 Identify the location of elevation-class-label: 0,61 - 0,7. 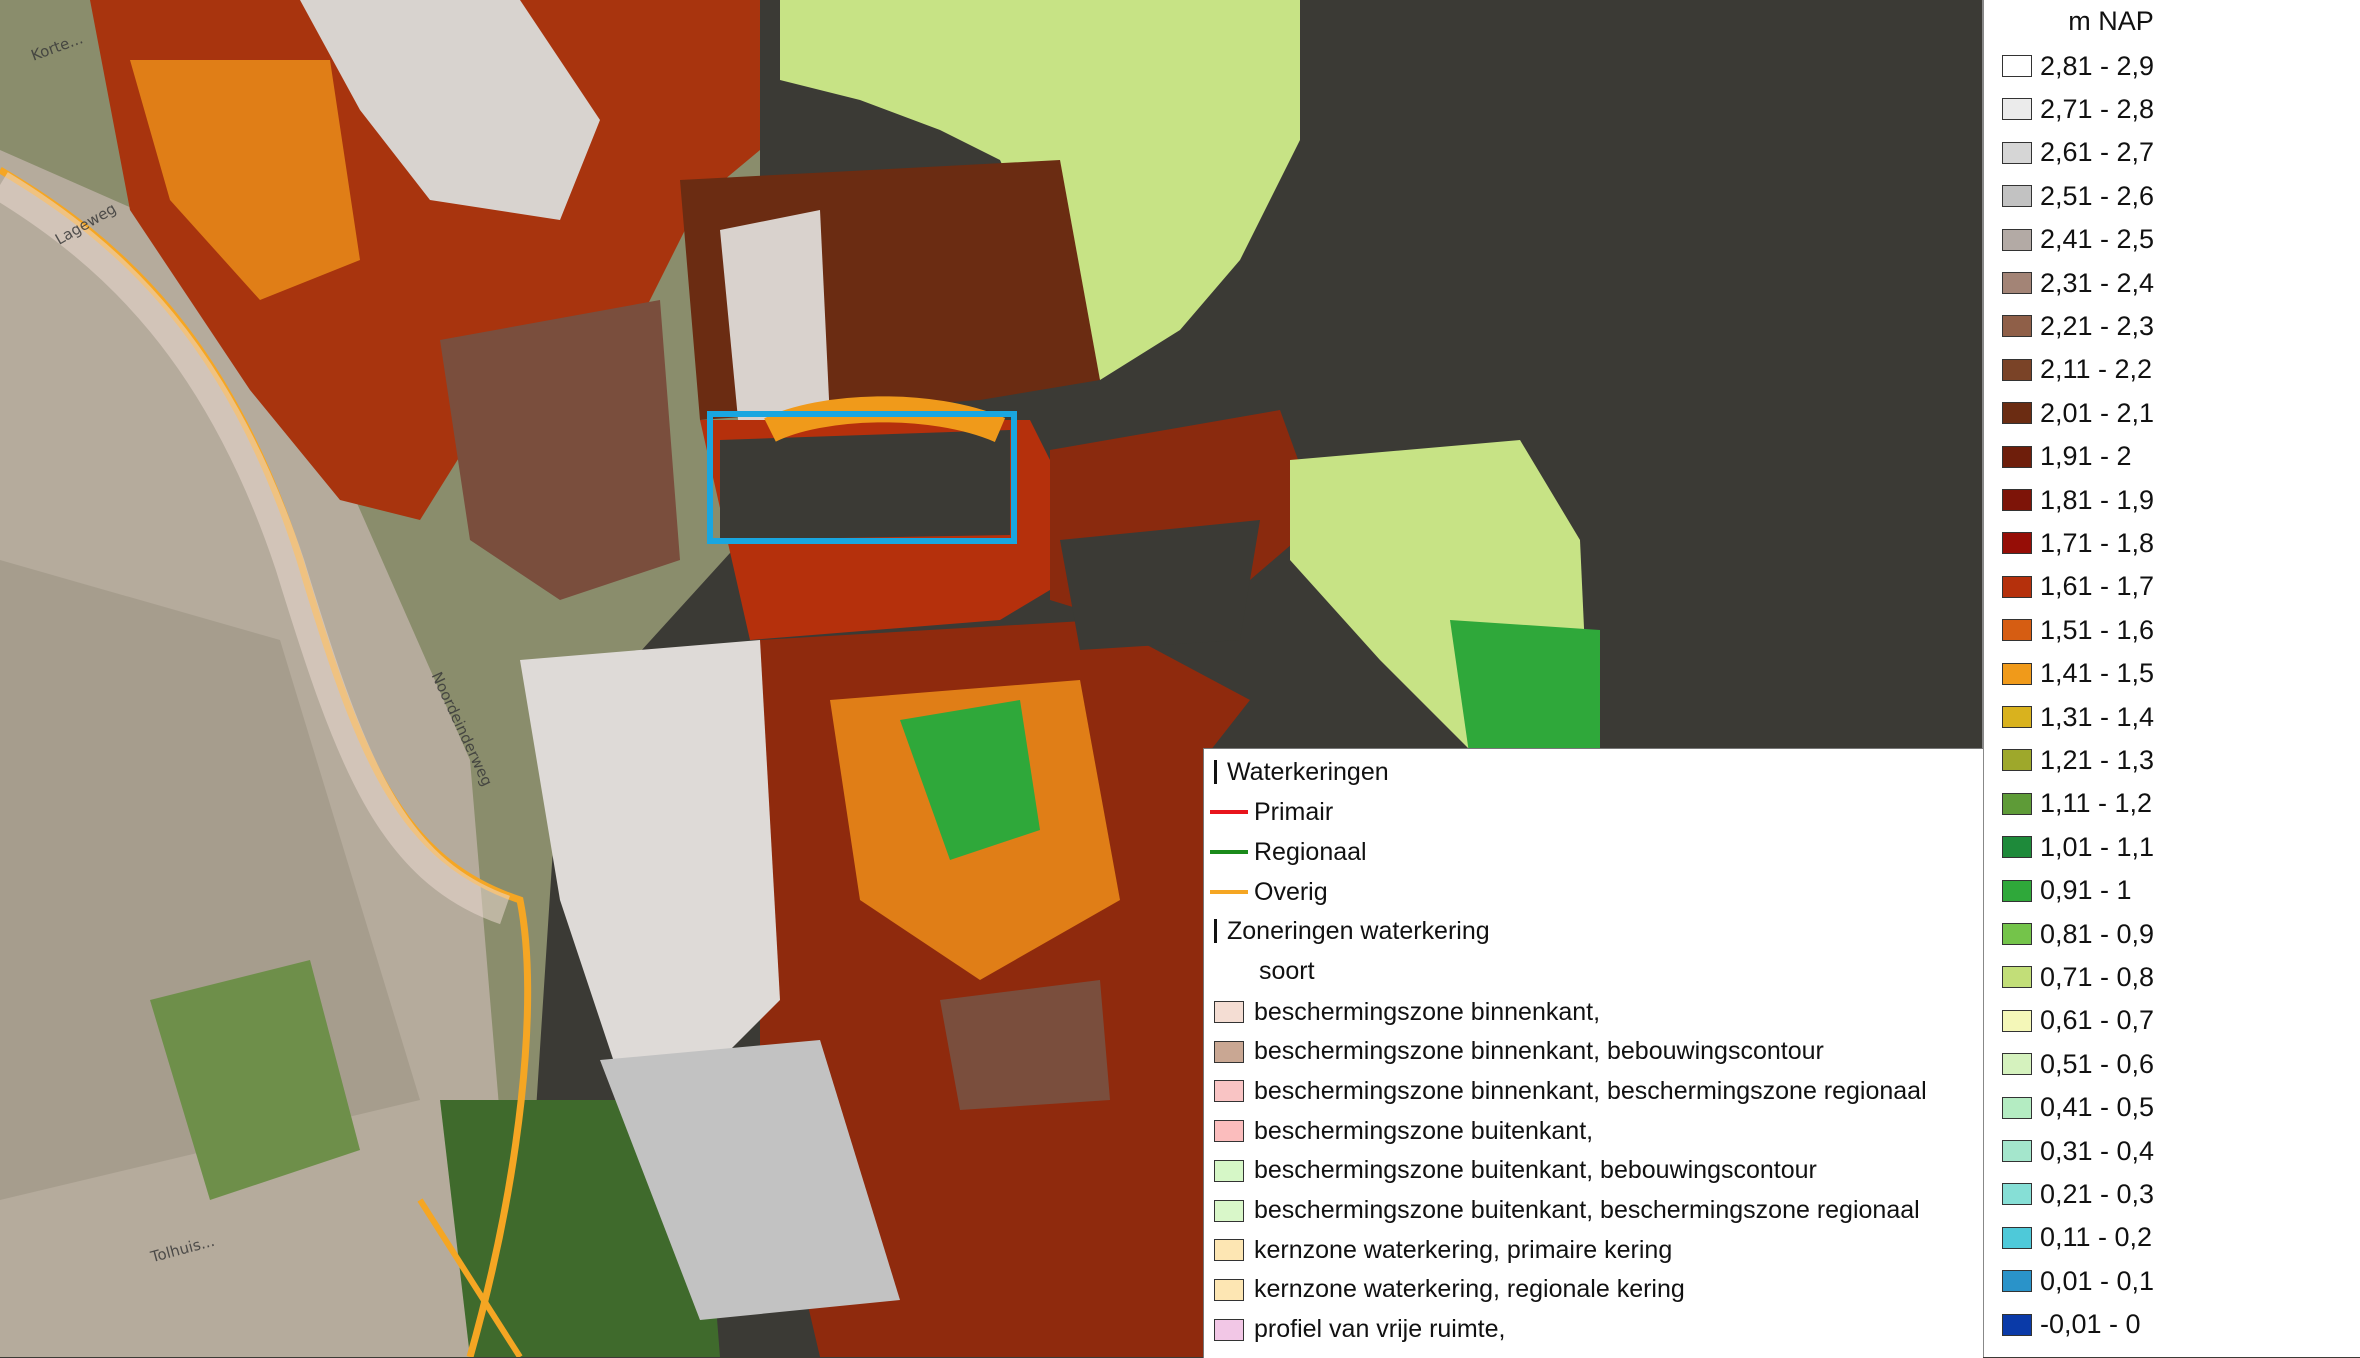
(2097, 1020).